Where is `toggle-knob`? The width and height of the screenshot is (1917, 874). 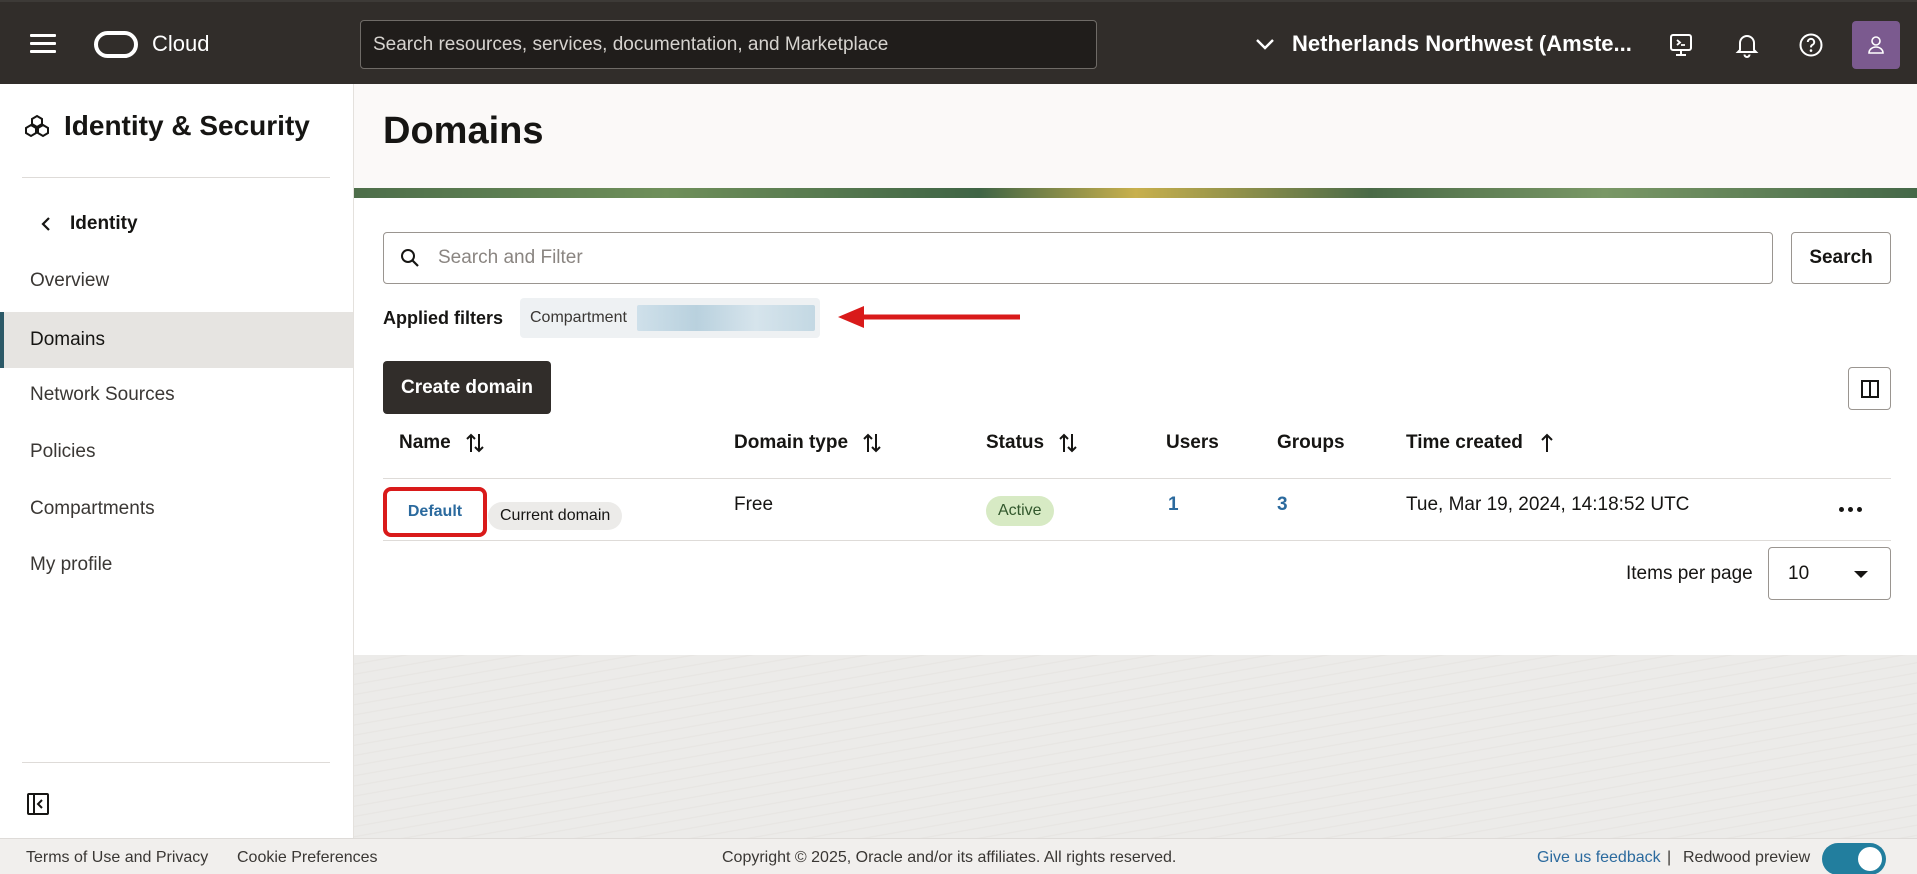
toggle-knob is located at coordinates (1870, 859).